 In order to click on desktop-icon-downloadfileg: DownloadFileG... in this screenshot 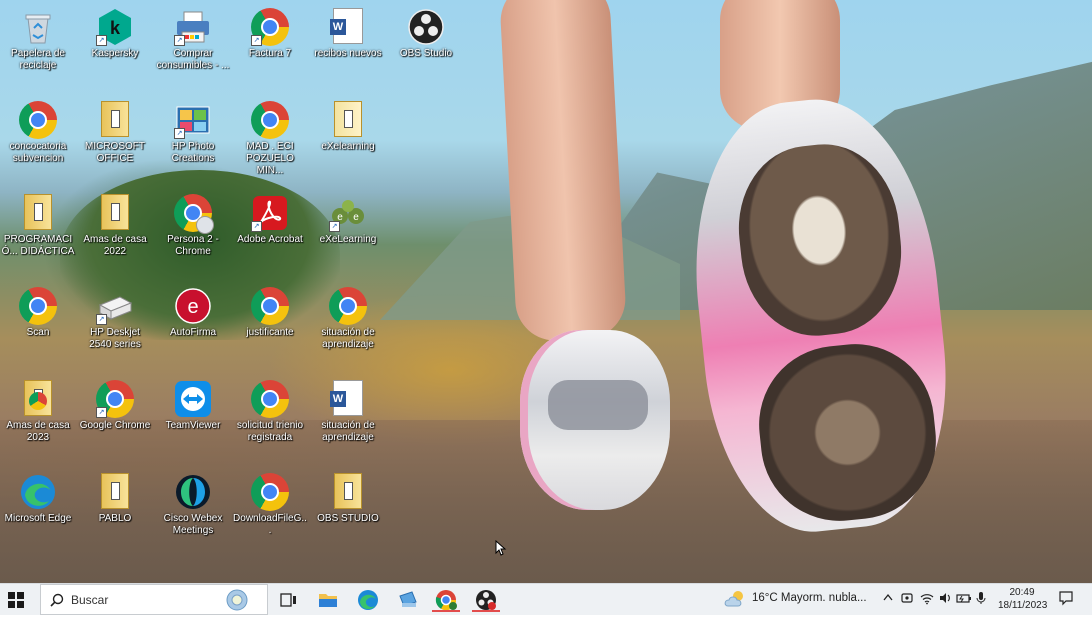, I will do `click(270, 512)`.